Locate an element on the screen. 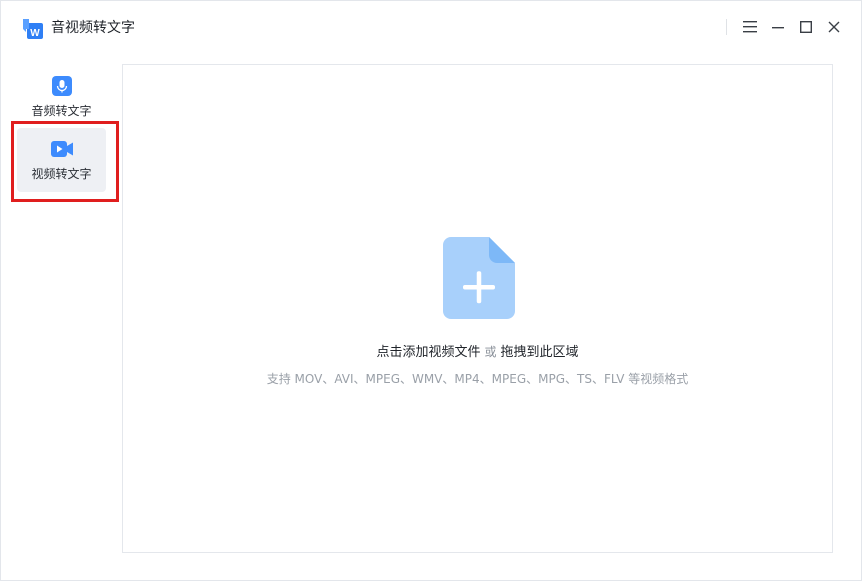  app-logo-icon: W is located at coordinates (33, 29).